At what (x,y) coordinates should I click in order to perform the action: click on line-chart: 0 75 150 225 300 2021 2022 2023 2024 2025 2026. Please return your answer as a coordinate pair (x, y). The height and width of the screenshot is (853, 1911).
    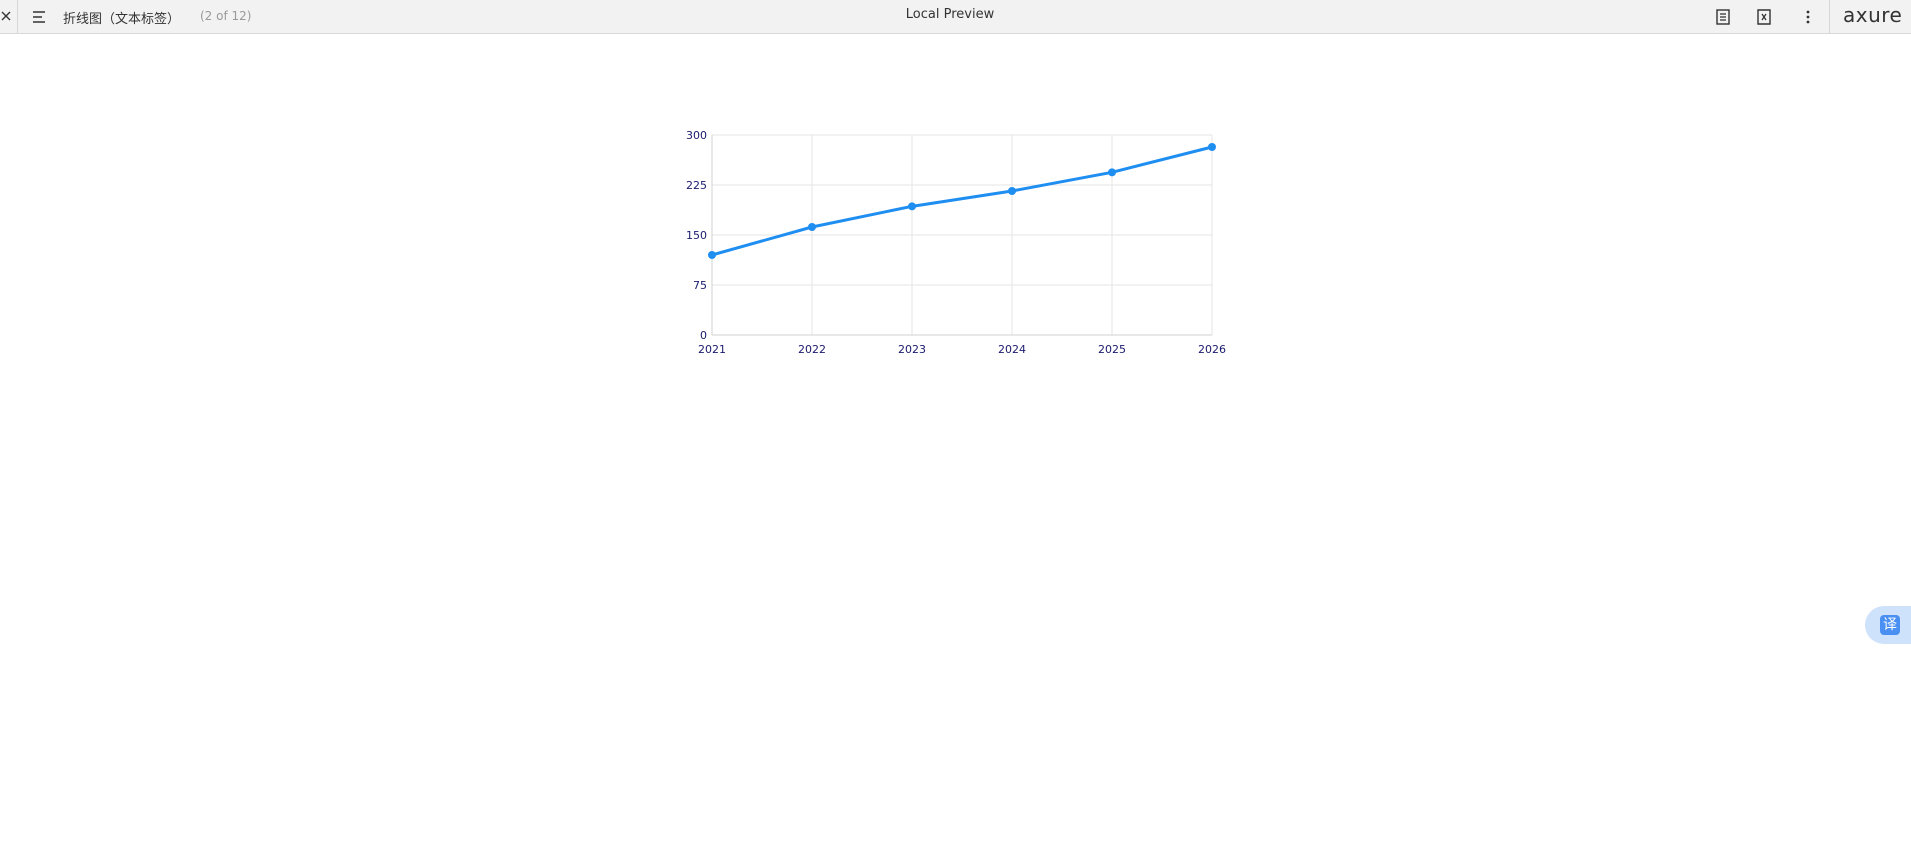
    Looking at the image, I should click on (960, 245).